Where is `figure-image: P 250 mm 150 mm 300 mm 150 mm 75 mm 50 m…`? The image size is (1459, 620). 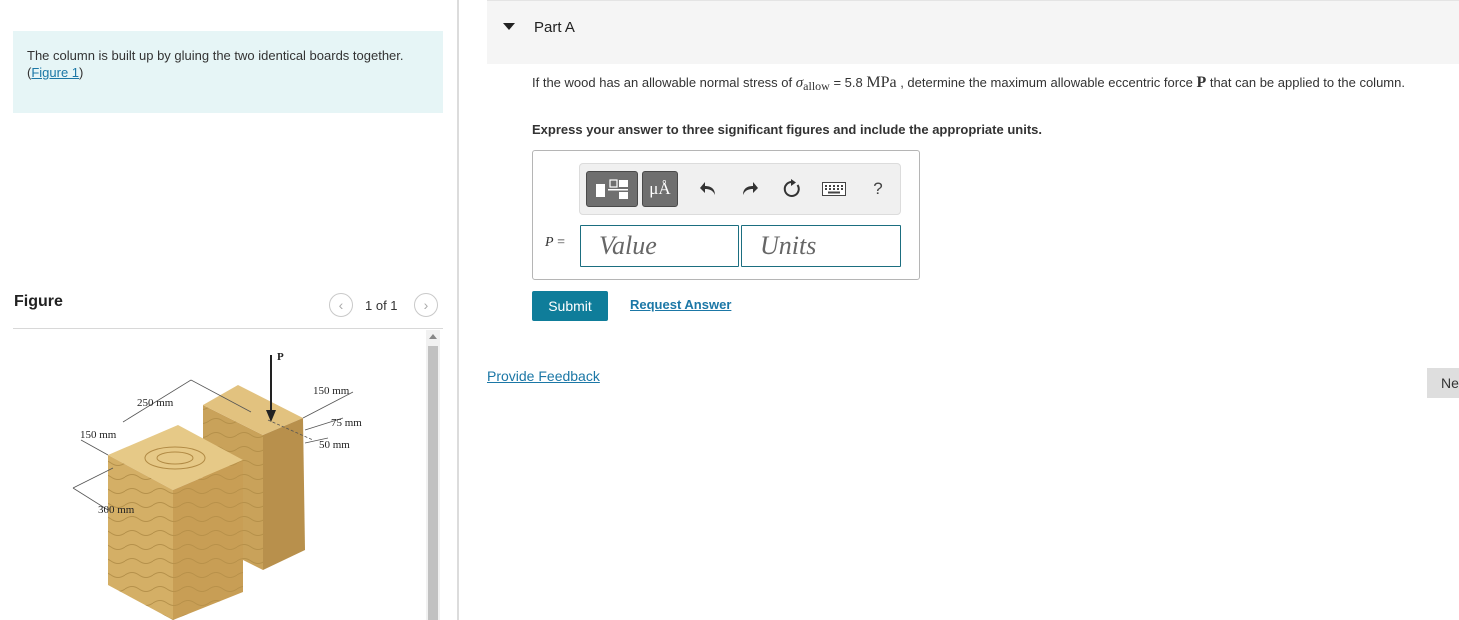 figure-image: P 250 mm 150 mm 300 mm 150 mm 75 mm 50 m… is located at coordinates (219, 475).